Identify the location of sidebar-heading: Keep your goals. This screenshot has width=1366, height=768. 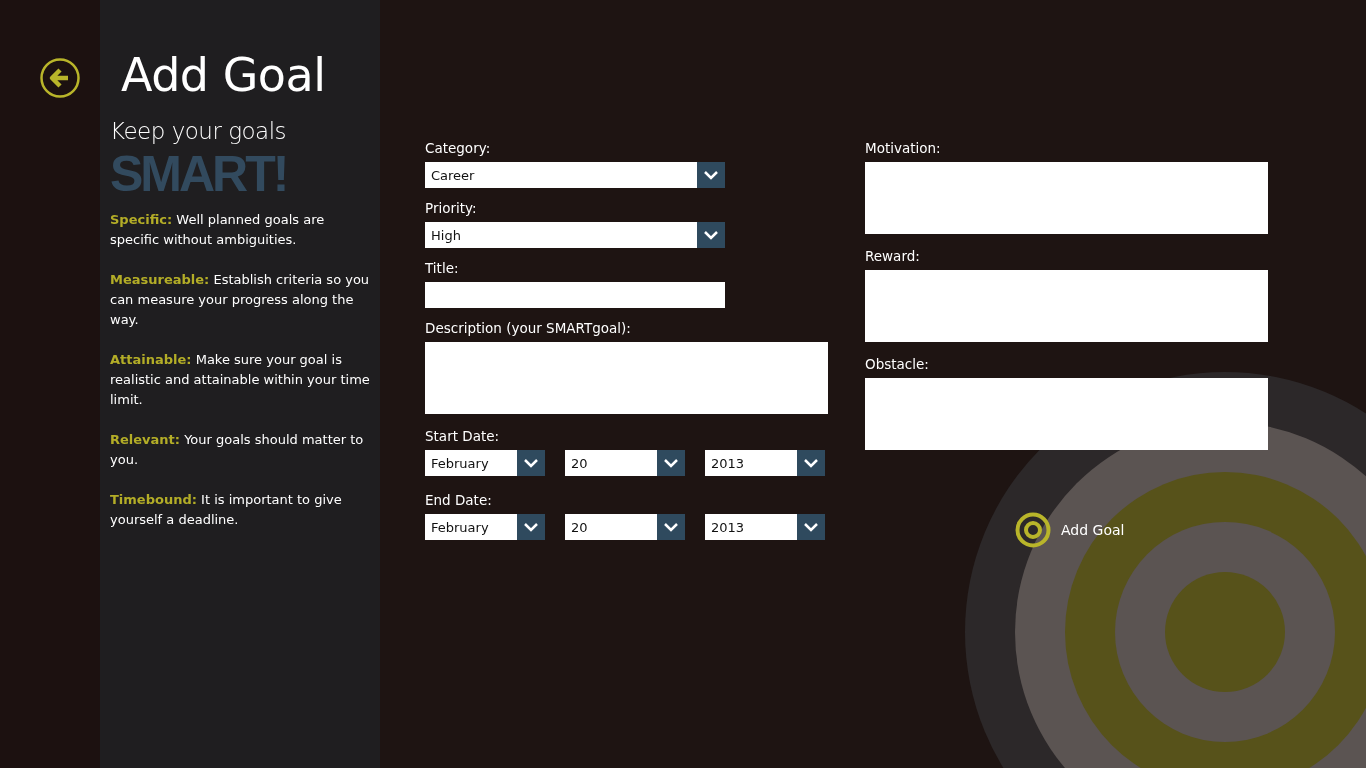
(199, 131).